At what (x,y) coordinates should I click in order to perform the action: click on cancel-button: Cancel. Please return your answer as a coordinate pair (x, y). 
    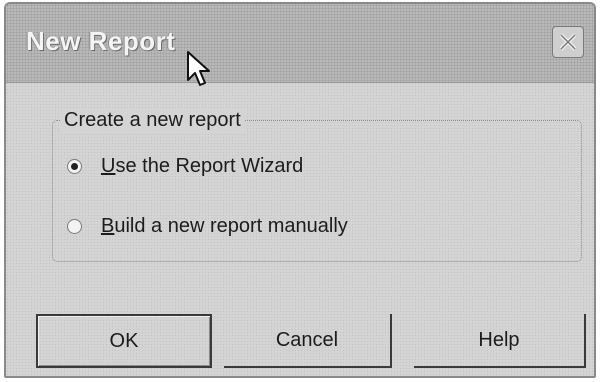
    Looking at the image, I should click on (308, 341).